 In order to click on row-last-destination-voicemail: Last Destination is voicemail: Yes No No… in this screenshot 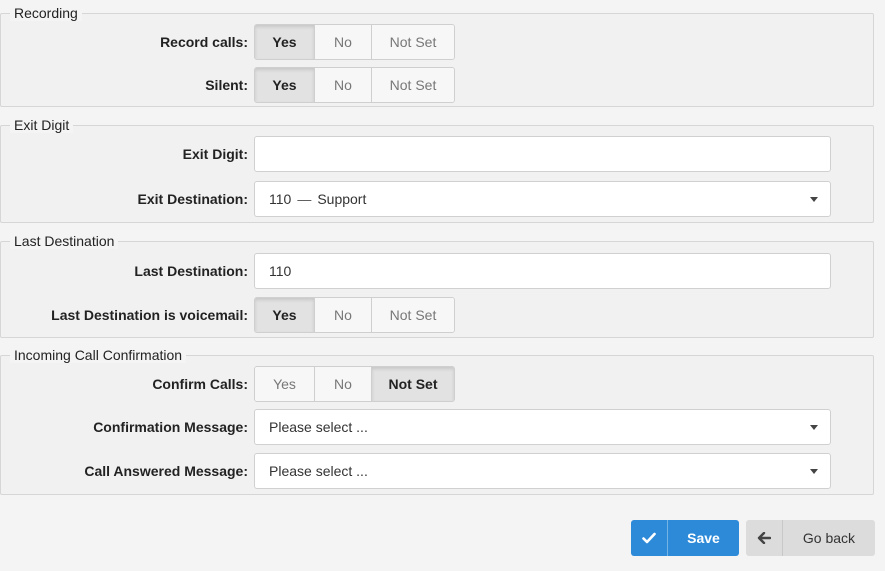, I will do `click(437, 315)`.